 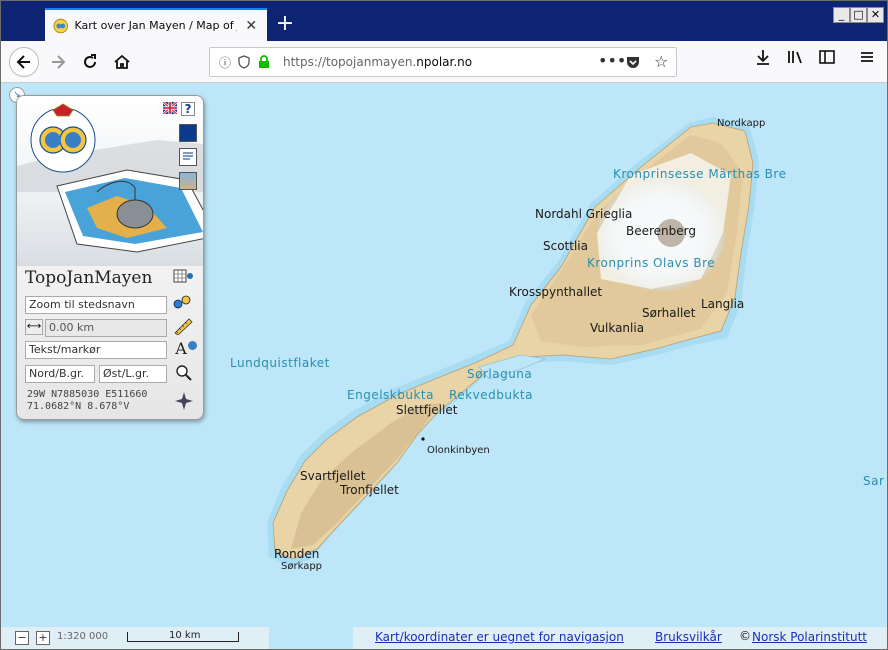 I want to click on map-label-scottlia: Scottlia, so click(x=565, y=246).